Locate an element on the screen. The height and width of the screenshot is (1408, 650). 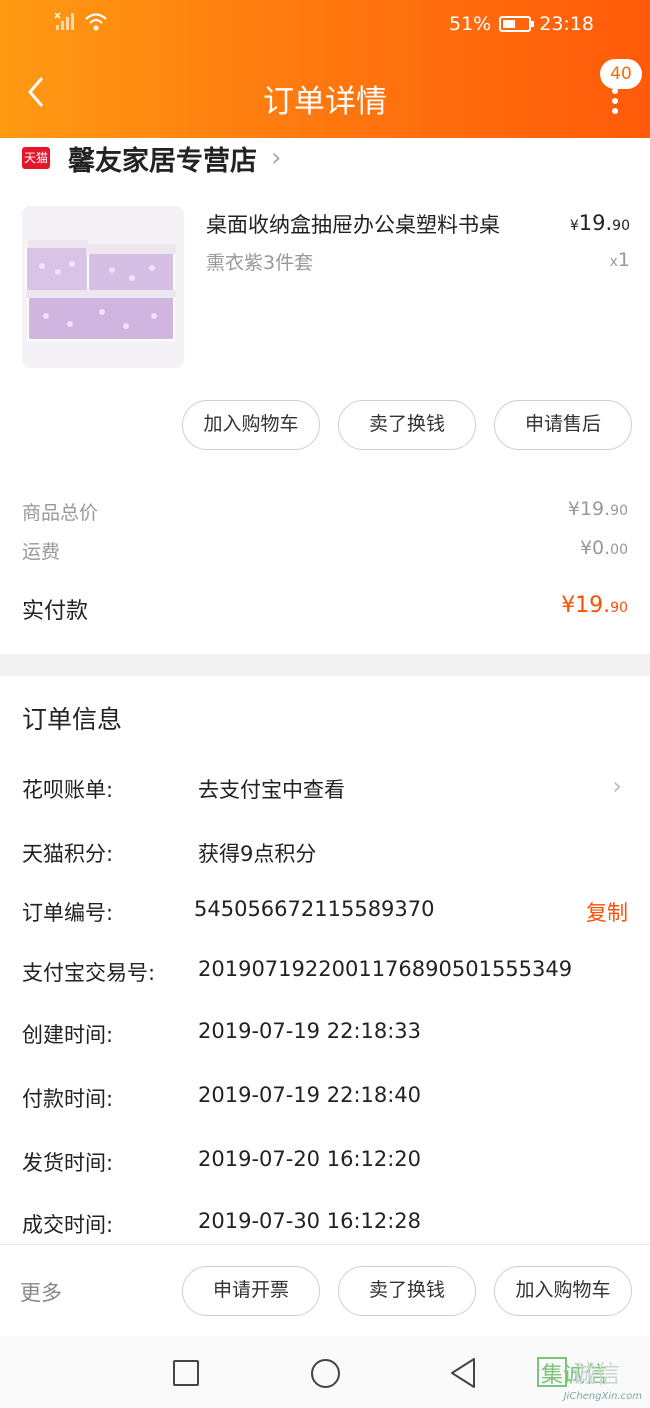
completed-time-row: 成交时间: 2019-07-30 16:12:28 is located at coordinates (325, 1225).